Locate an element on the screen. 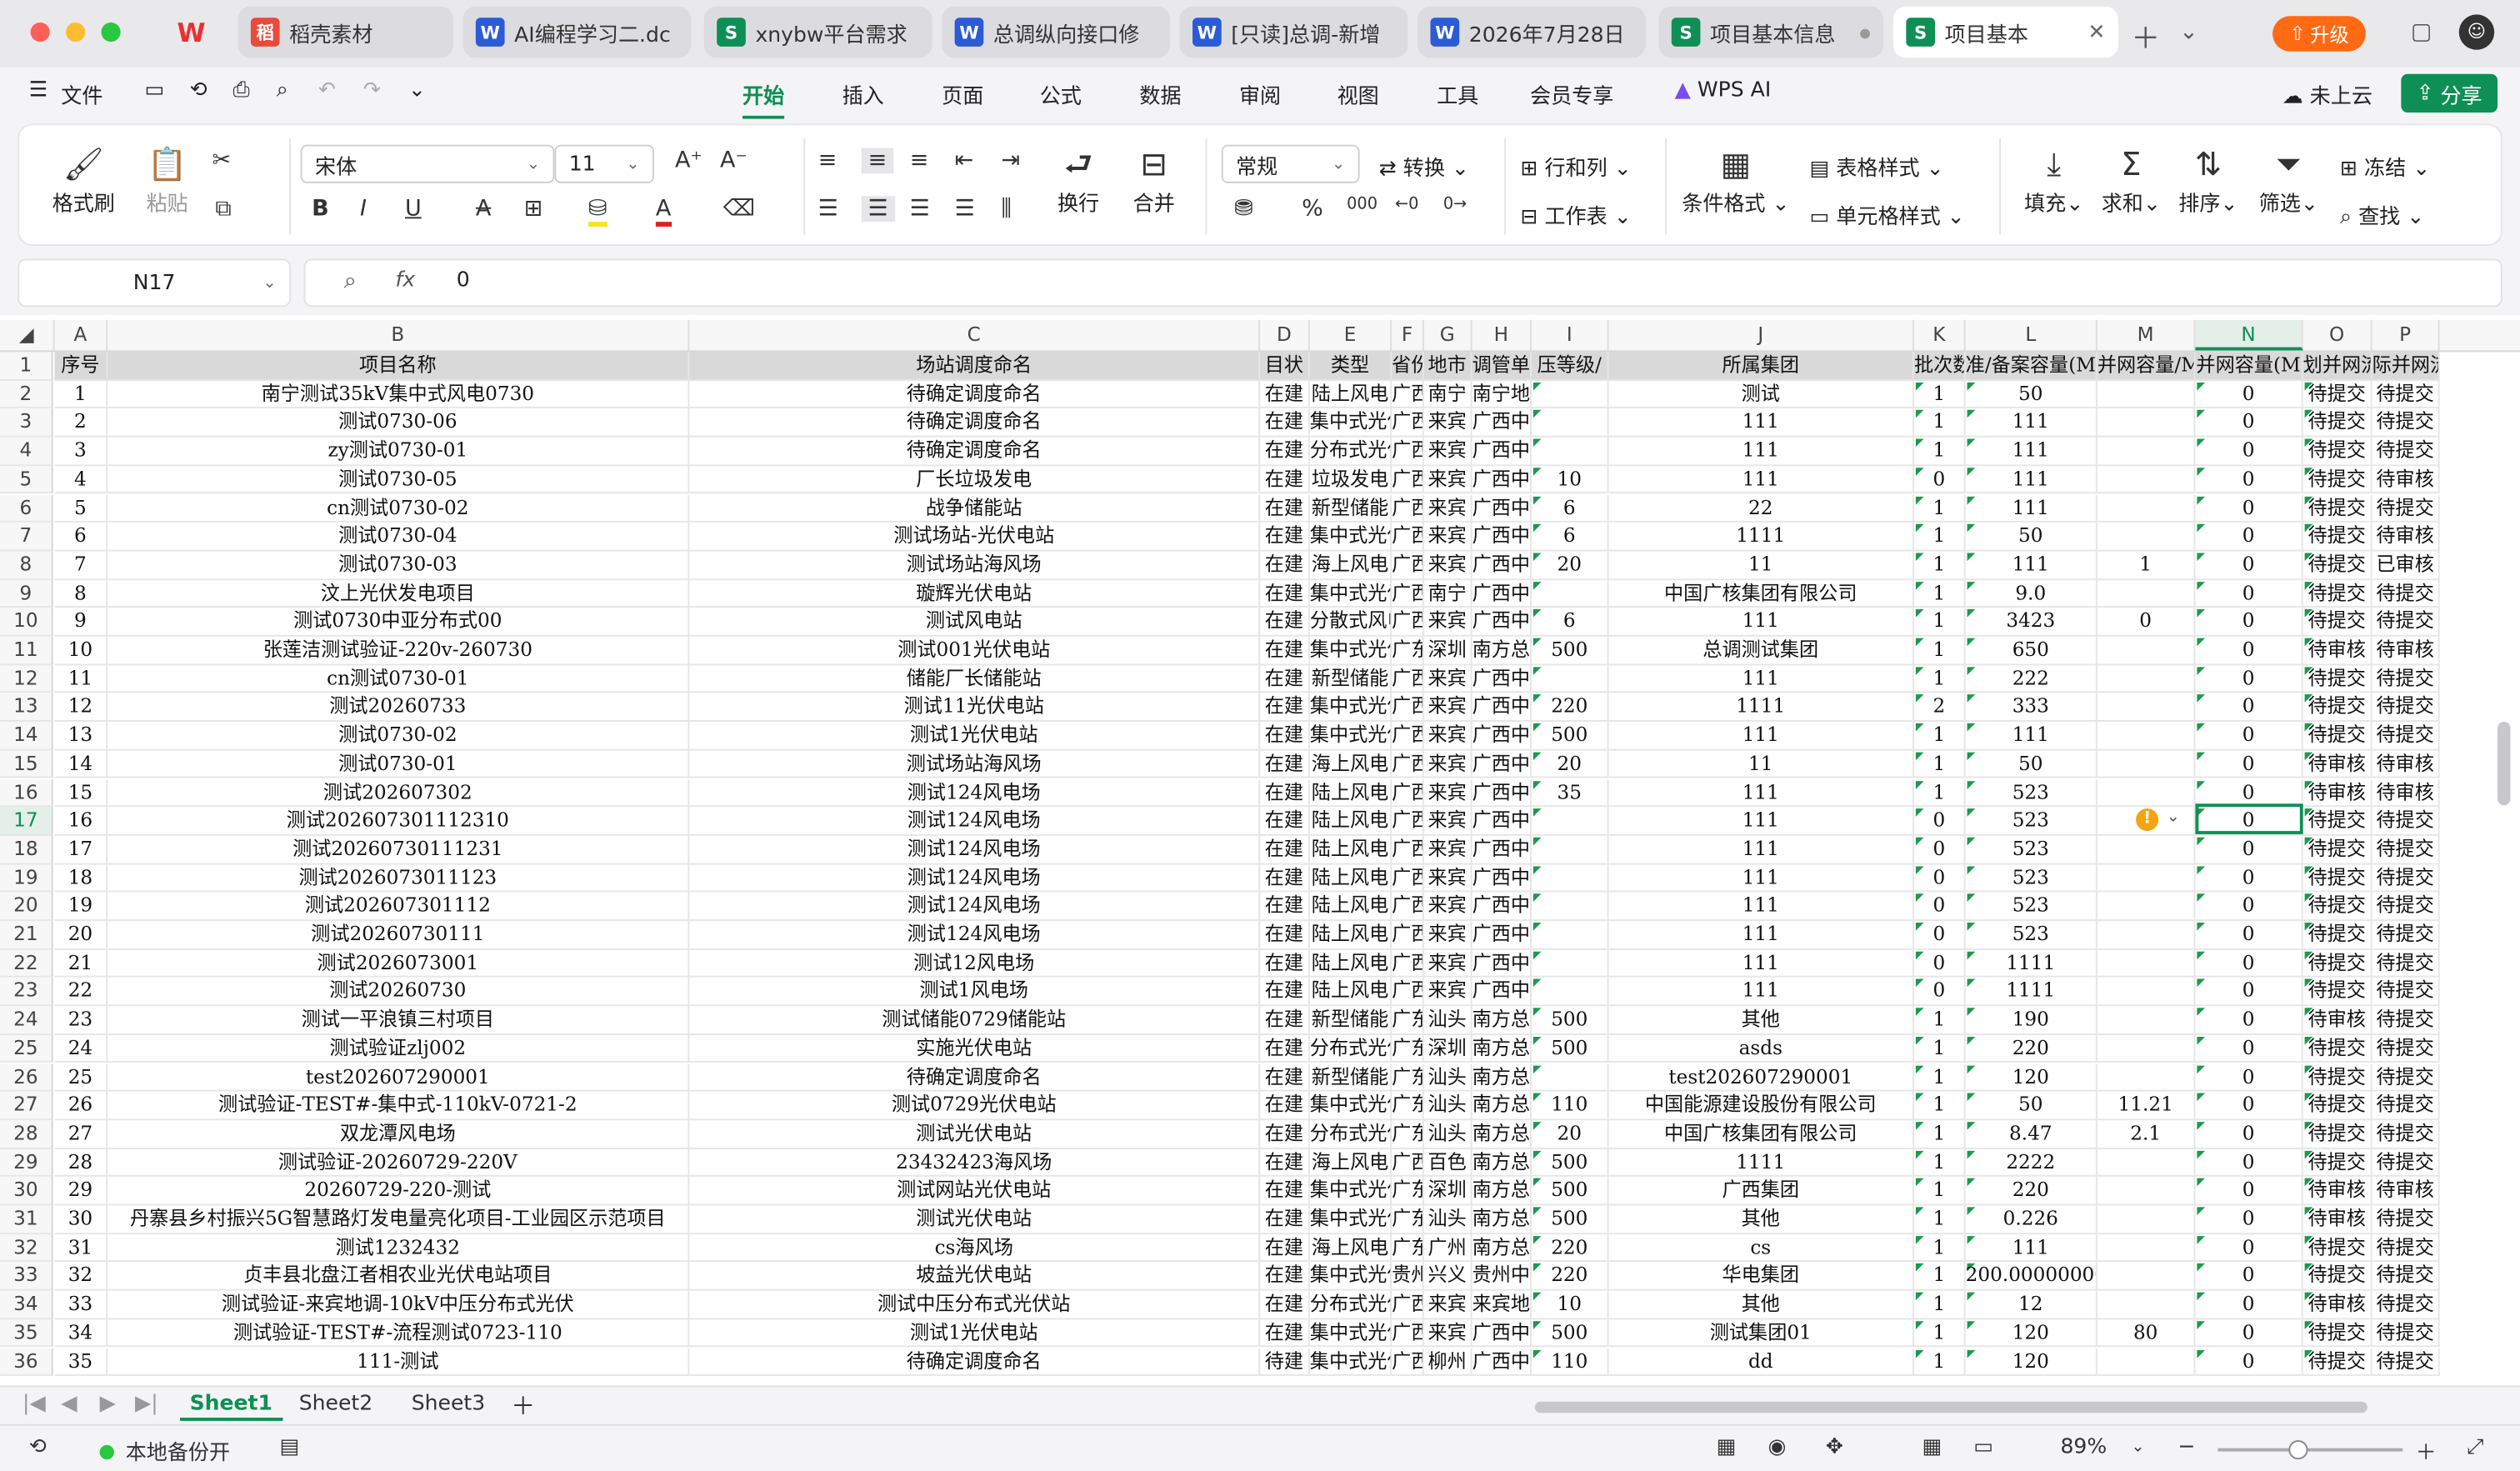 This screenshot has height=1471, width=2520. align-right-icon: ☰ is located at coordinates (920, 209).